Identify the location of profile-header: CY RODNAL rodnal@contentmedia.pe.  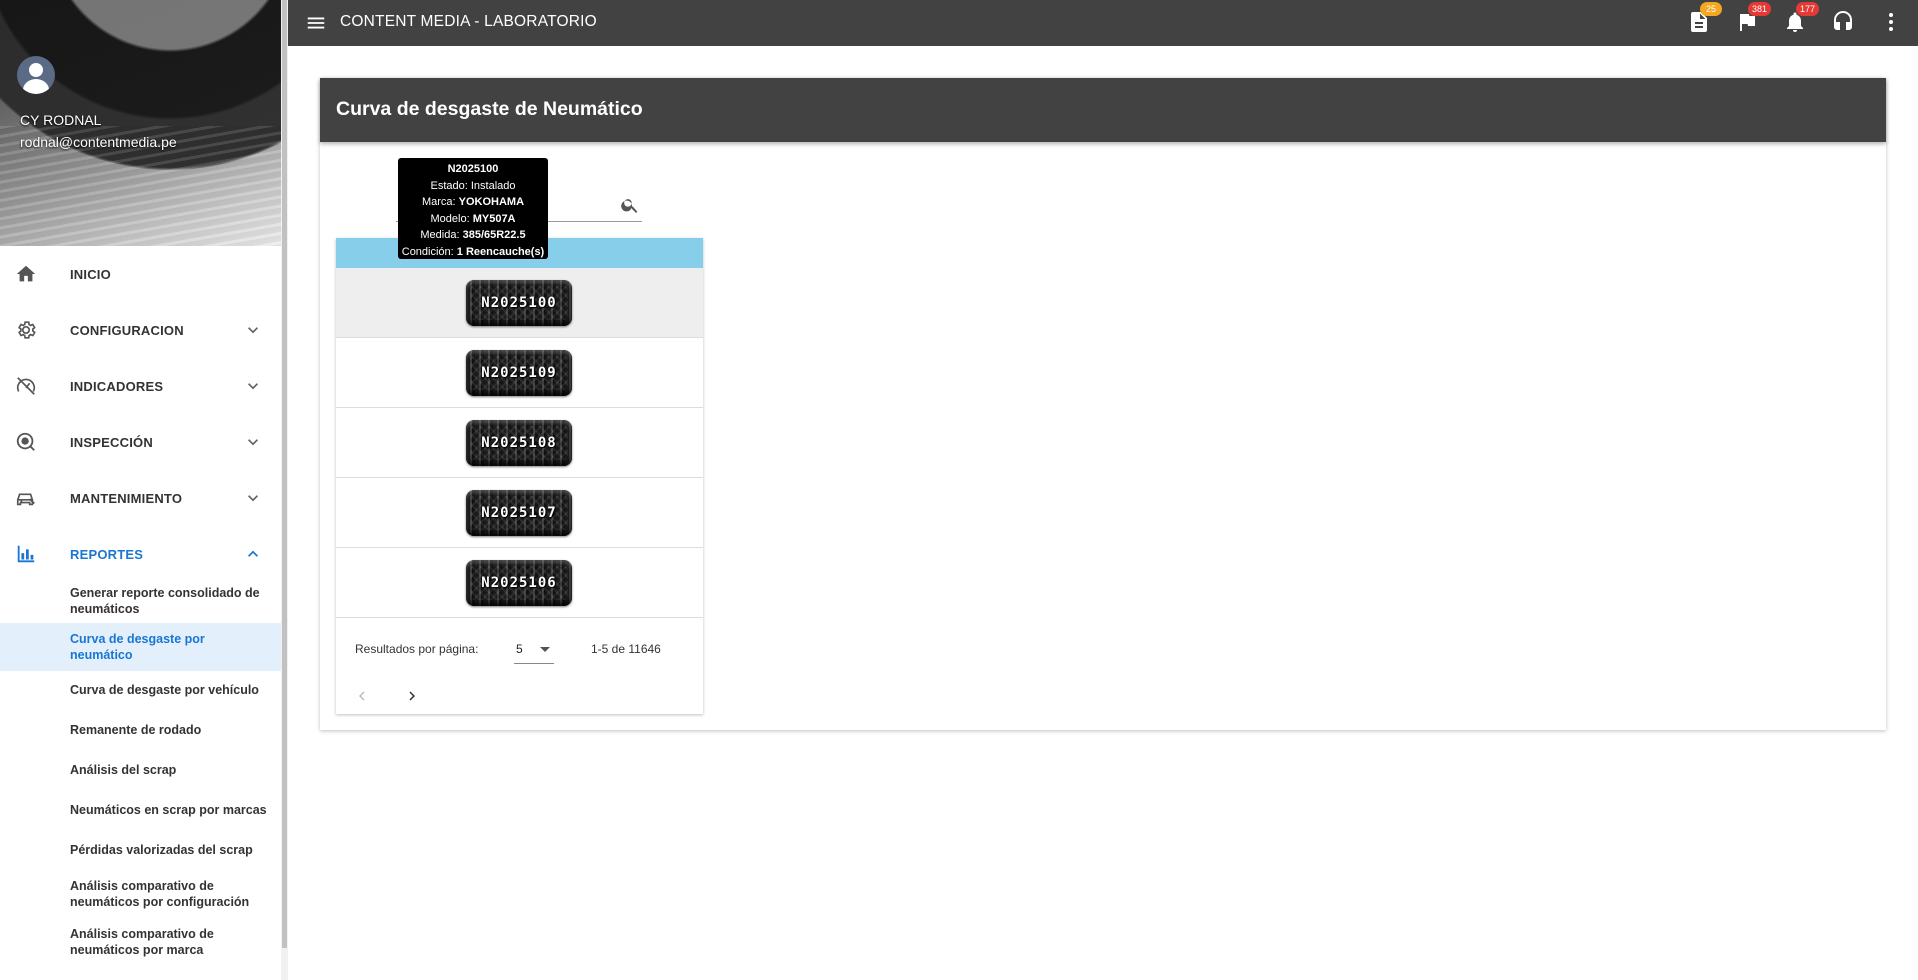
(140, 123).